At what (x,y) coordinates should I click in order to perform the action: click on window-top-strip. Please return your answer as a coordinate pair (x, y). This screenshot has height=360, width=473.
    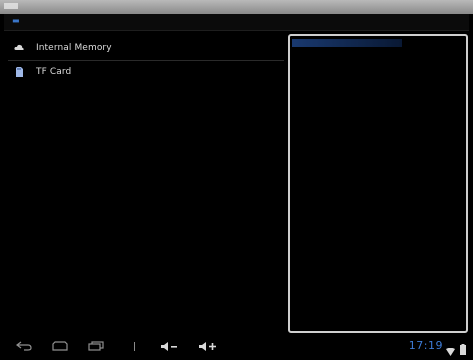
    Looking at the image, I should click on (236, 7).